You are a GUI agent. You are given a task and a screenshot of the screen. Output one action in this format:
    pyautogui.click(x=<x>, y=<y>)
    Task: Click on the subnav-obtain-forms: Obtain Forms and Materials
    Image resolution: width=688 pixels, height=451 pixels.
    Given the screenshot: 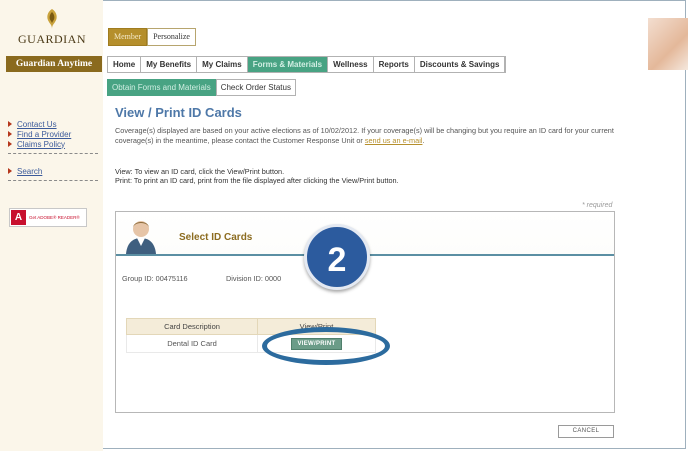 What is the action you would take?
    pyautogui.click(x=161, y=87)
    